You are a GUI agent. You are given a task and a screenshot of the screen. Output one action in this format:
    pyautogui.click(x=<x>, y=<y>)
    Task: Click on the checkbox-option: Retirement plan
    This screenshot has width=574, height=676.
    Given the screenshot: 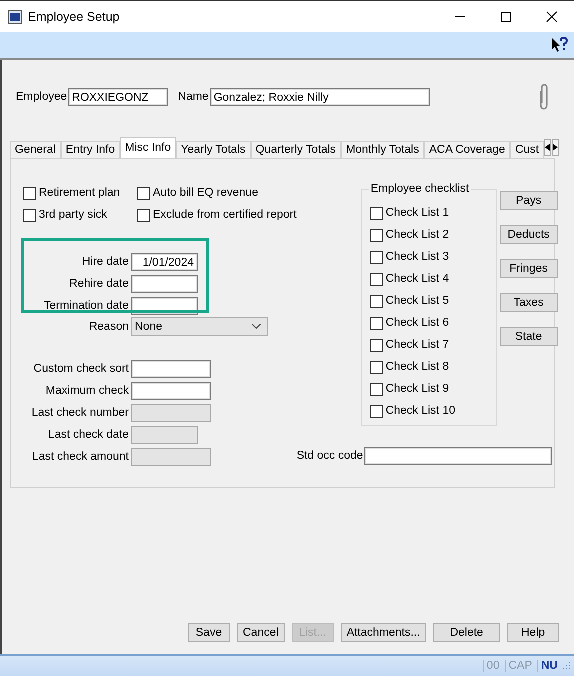 What is the action you would take?
    pyautogui.click(x=80, y=193)
    